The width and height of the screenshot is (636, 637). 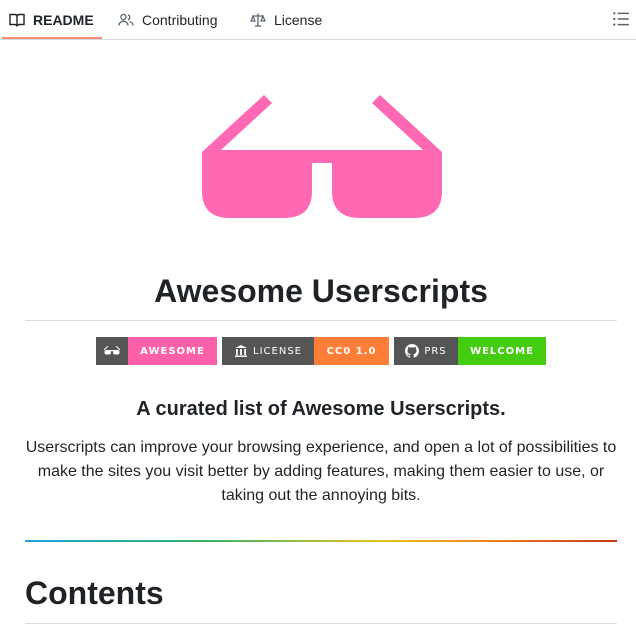 What do you see at coordinates (277, 351) in the screenshot?
I see `license-badge-label: LICENSE` at bounding box center [277, 351].